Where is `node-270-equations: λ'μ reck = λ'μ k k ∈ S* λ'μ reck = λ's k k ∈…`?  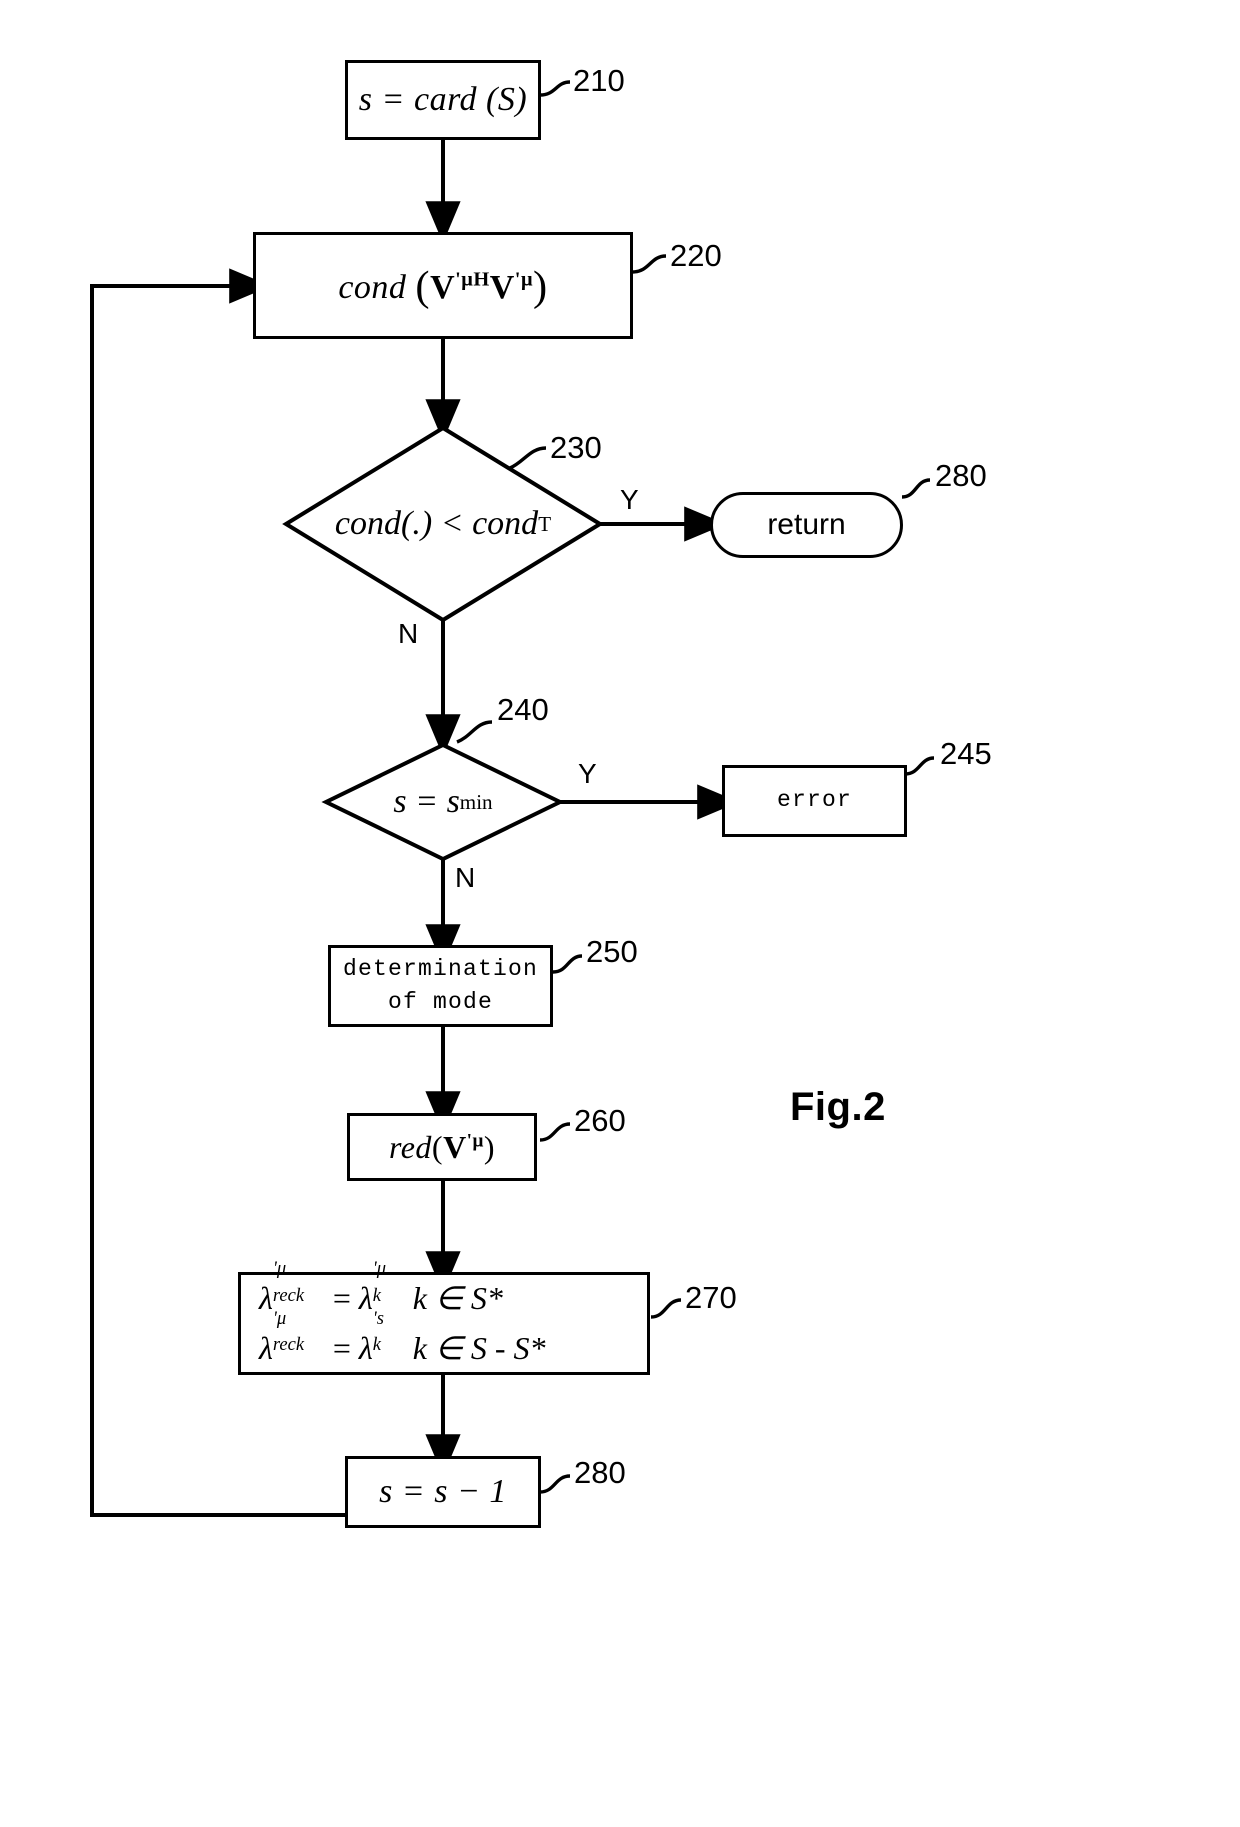 node-270-equations: λ'μ reck = λ'μ k k ∈ S* λ'μ reck = λ's k k ∈… is located at coordinates (393, 1315).